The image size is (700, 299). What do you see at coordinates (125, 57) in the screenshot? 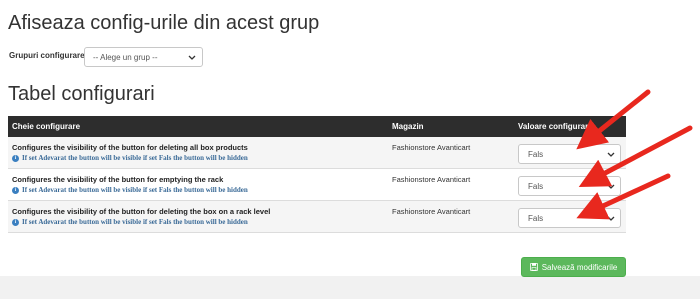
I see `group-select-value: -- Alege un grup --` at bounding box center [125, 57].